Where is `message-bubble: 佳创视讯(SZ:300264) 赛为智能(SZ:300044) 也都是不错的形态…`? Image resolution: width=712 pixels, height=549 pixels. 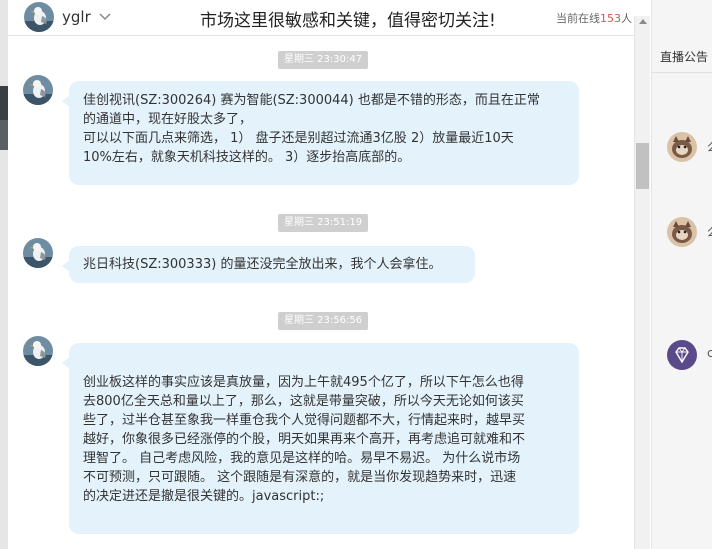 message-bubble: 佳创视讯(SZ:300264) 赛为智能(SZ:300044) 也都是不错的形态… is located at coordinates (320, 133).